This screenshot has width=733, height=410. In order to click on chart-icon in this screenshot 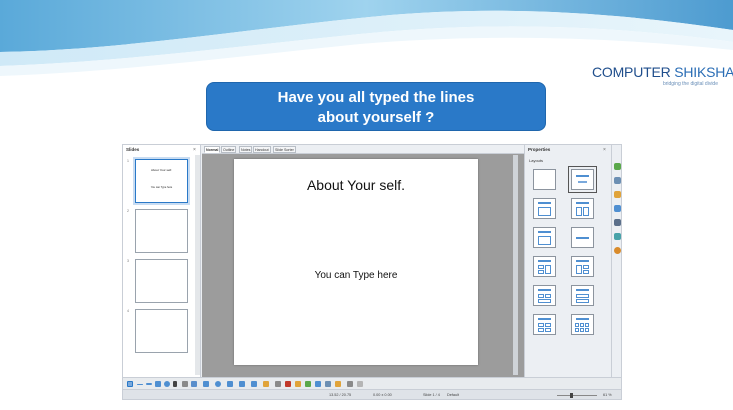, I will do `click(308, 384)`.